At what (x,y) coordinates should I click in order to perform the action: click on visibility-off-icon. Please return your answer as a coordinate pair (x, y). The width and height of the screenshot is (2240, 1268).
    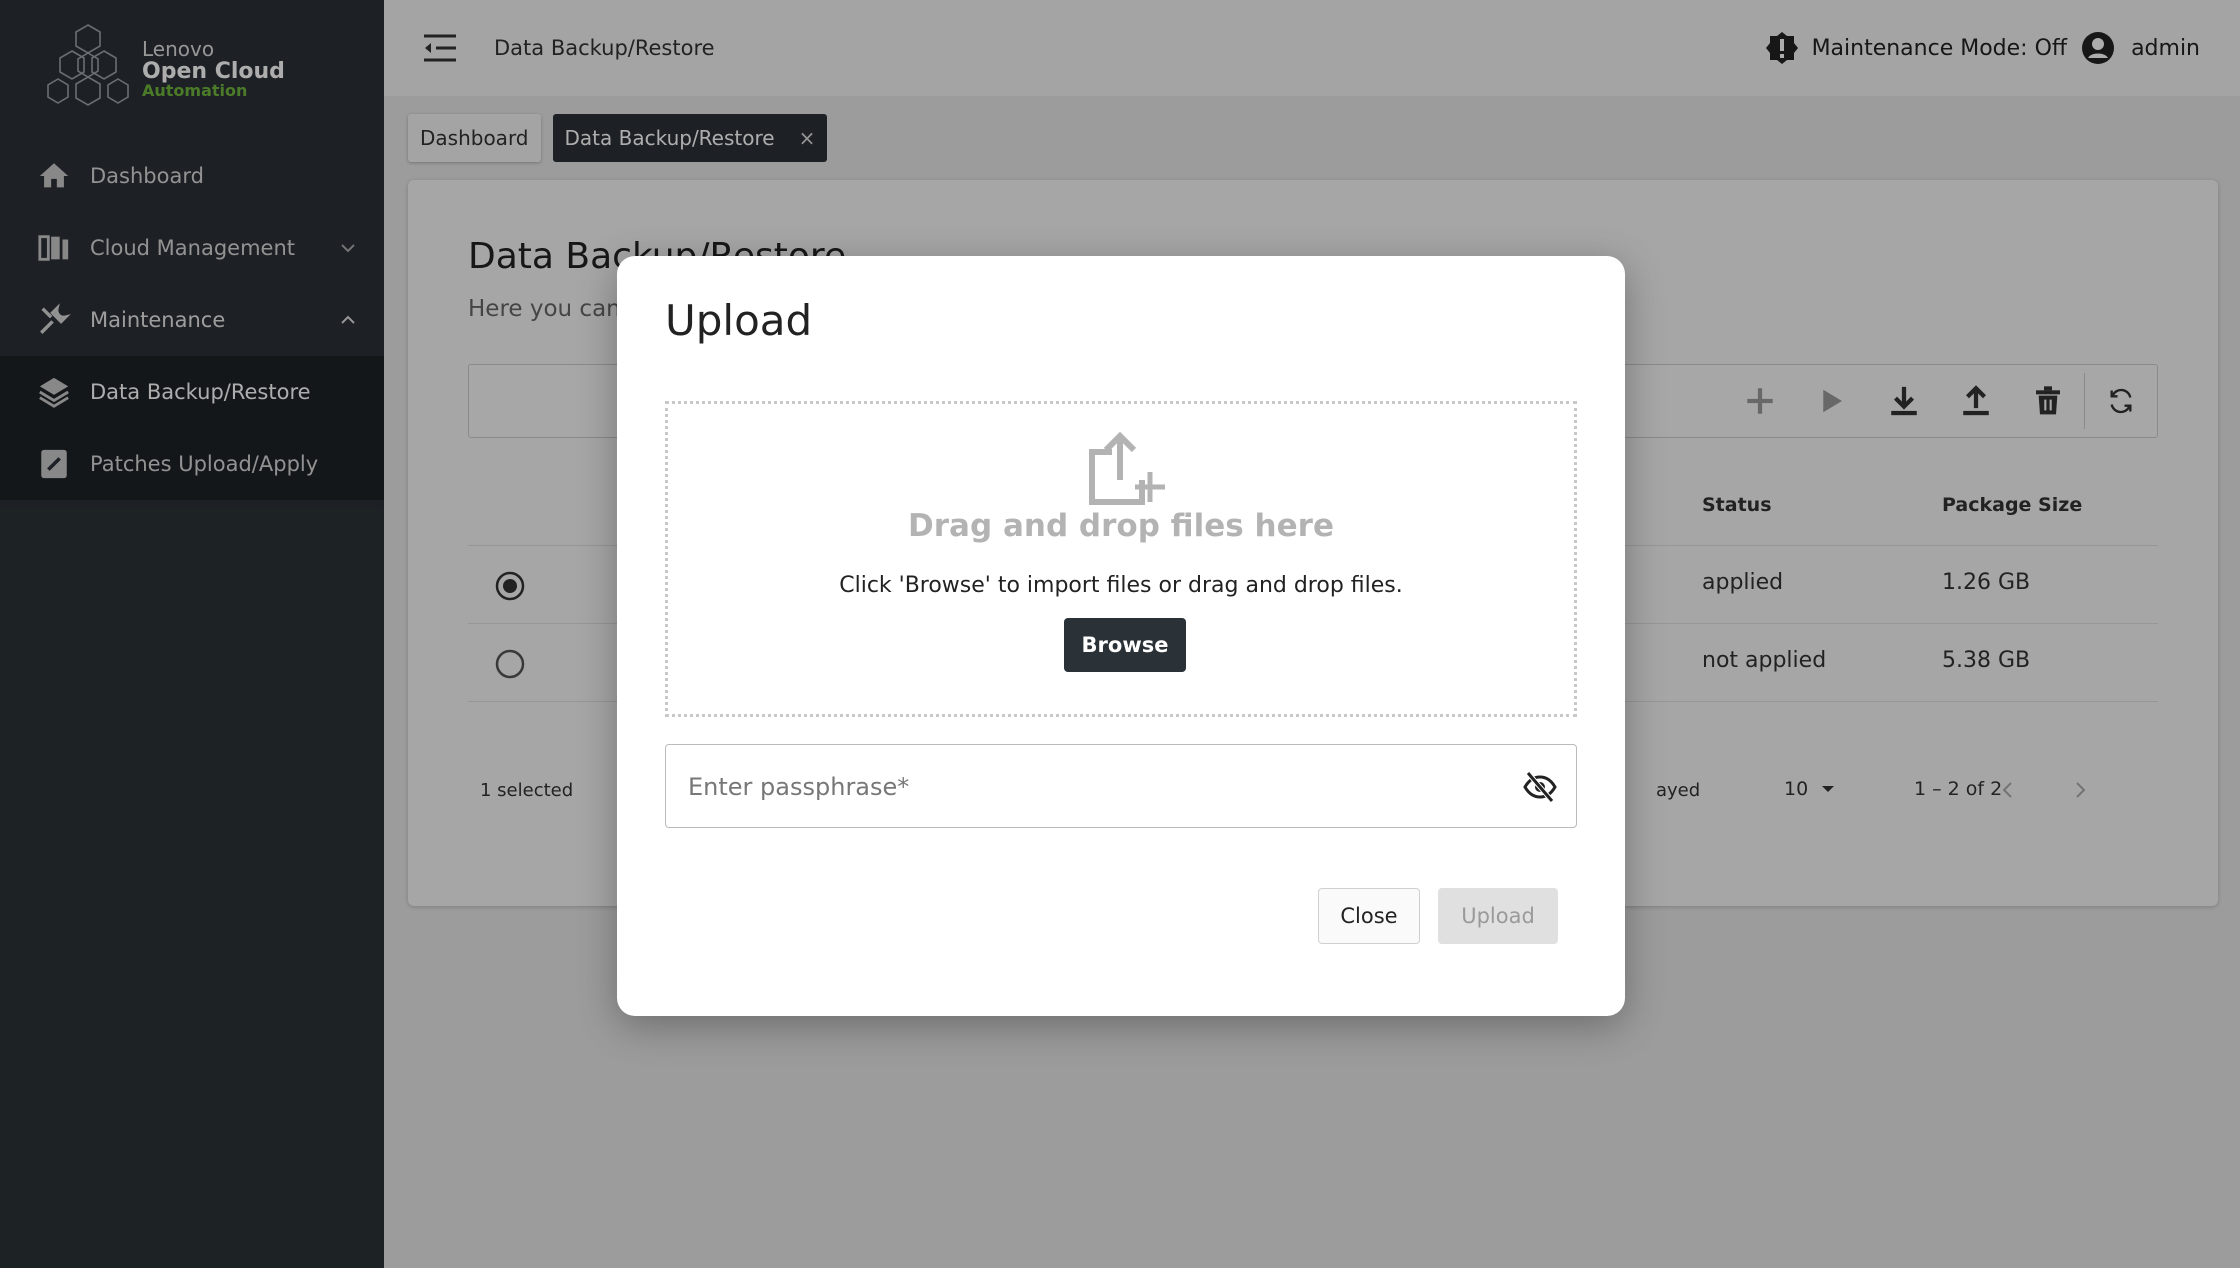
    Looking at the image, I should click on (1540, 787).